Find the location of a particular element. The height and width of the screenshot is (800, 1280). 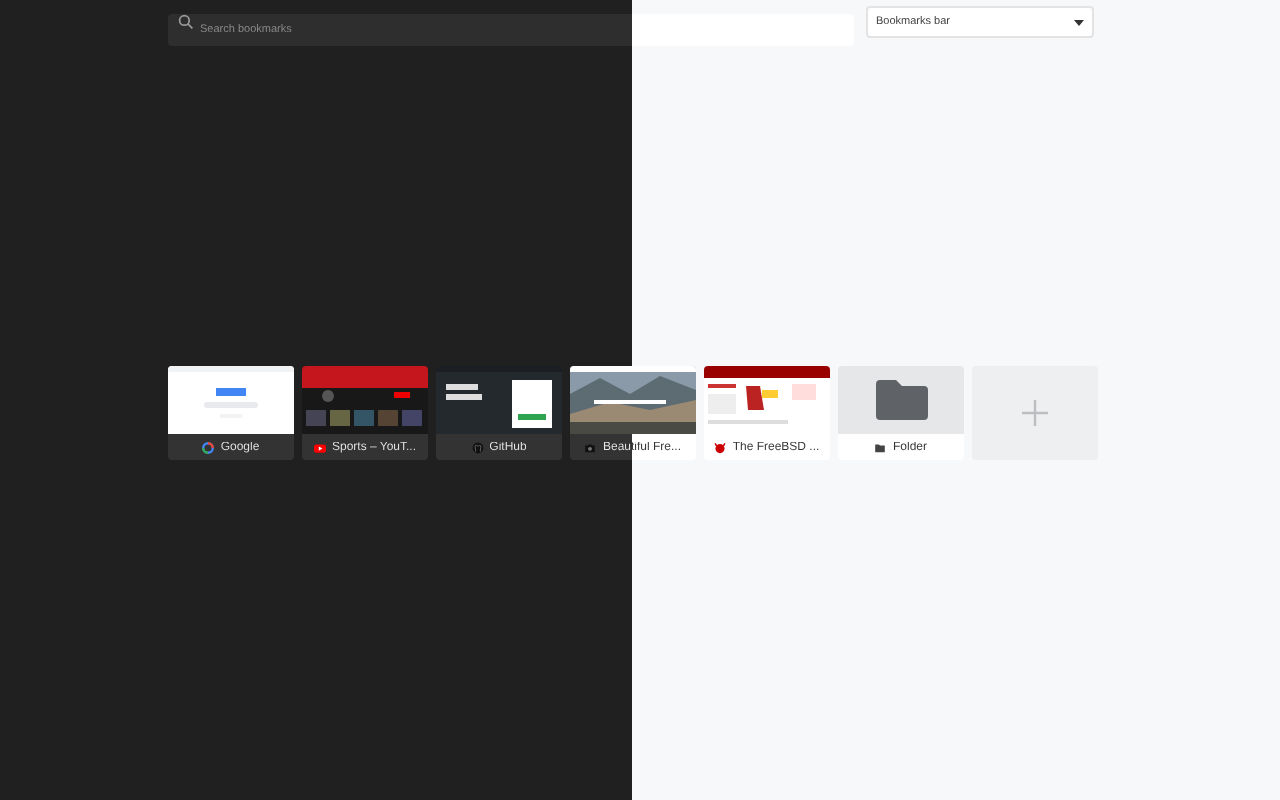

cat-icon is located at coordinates (477, 447).